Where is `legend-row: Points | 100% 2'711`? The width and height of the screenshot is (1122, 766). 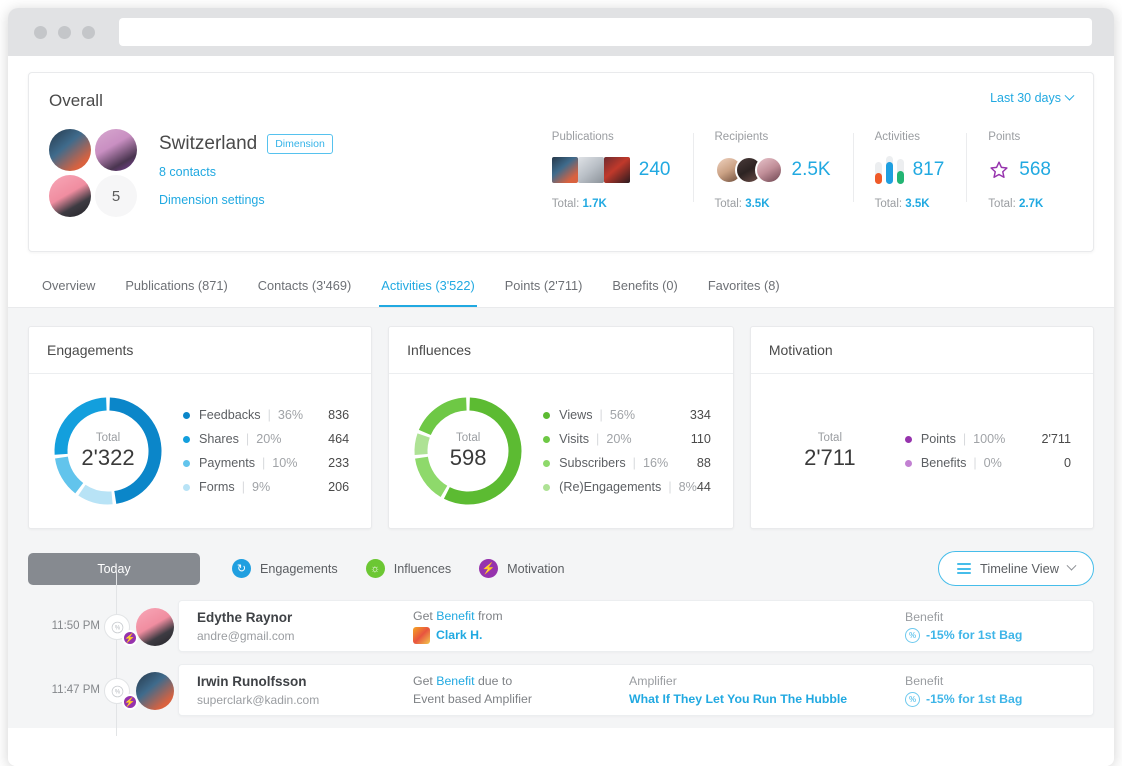 legend-row: Points | 100% 2'711 is located at coordinates (990, 439).